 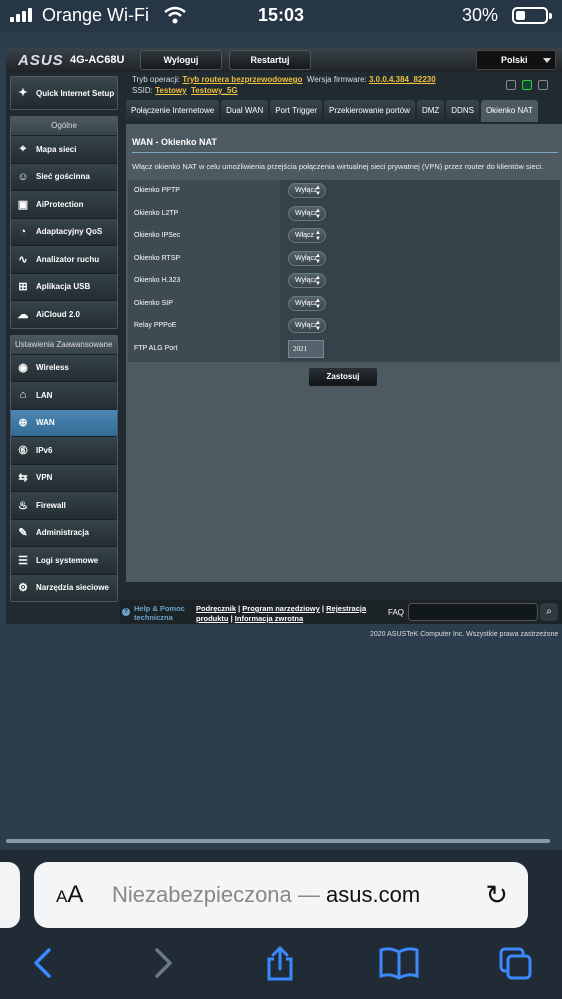 What do you see at coordinates (462, 111) in the screenshot?
I see `tab-ddns: DDNS` at bounding box center [462, 111].